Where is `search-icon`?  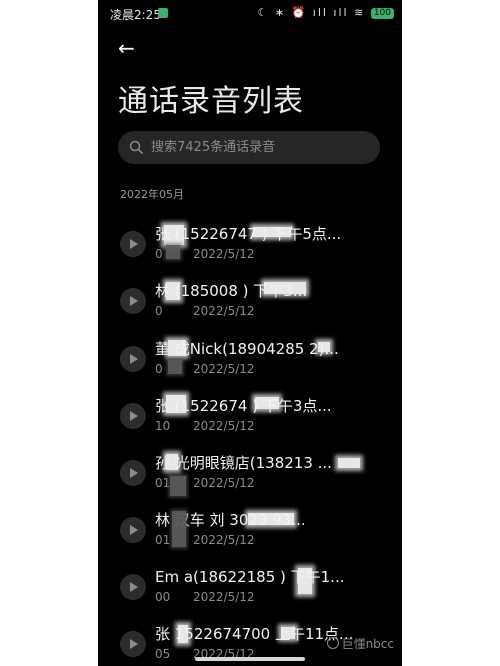
search-icon is located at coordinates (136, 147).